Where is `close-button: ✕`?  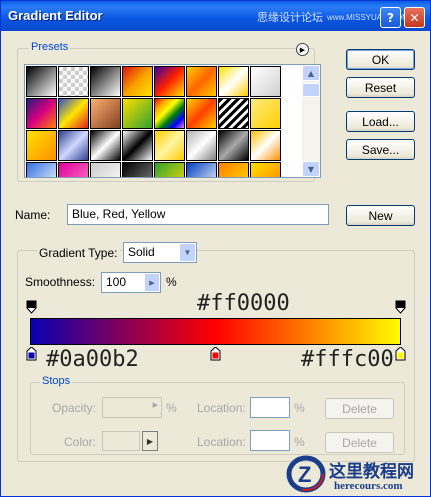 close-button: ✕ is located at coordinates (414, 17).